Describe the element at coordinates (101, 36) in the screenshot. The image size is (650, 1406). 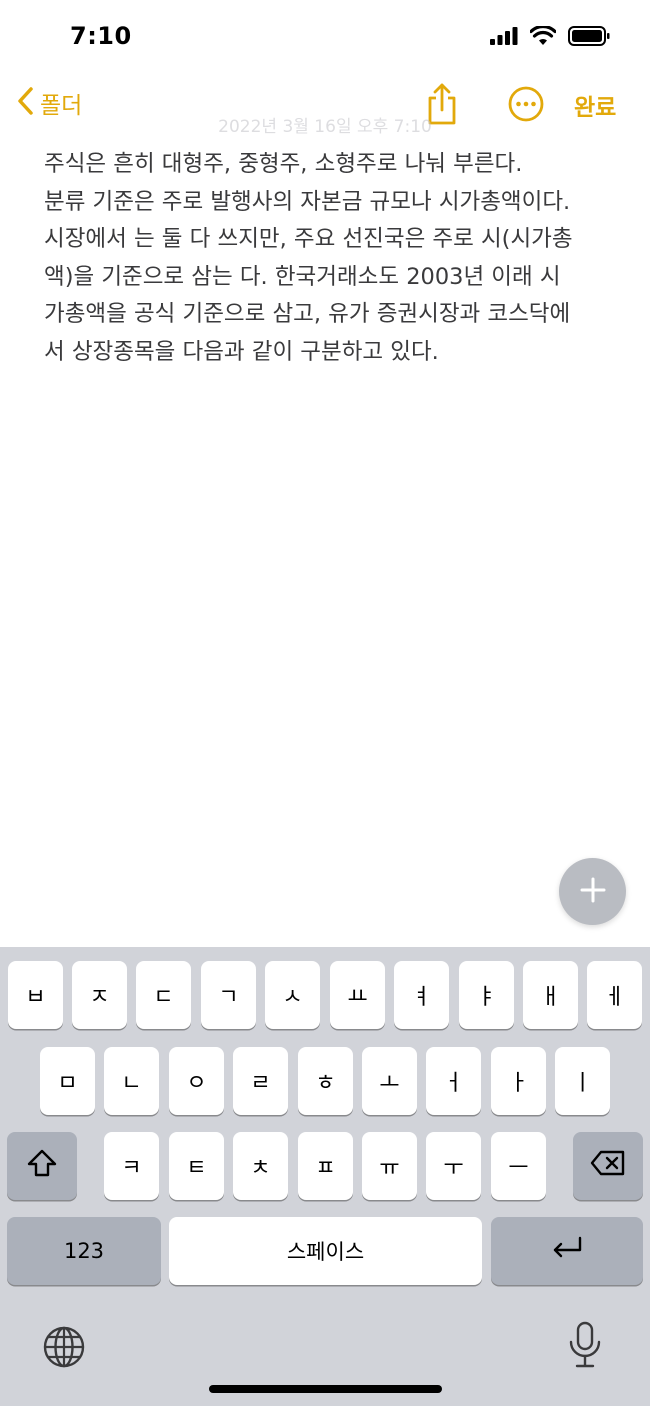
I see `status-time: 7:10` at that location.